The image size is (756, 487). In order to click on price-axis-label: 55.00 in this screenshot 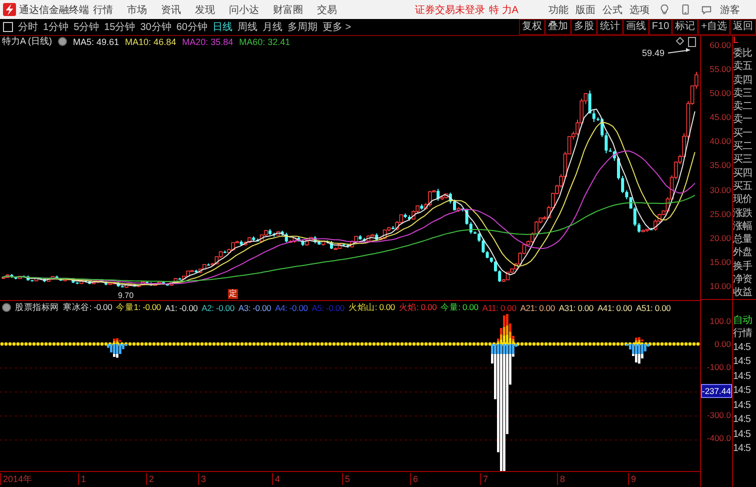, I will do `click(720, 69)`.